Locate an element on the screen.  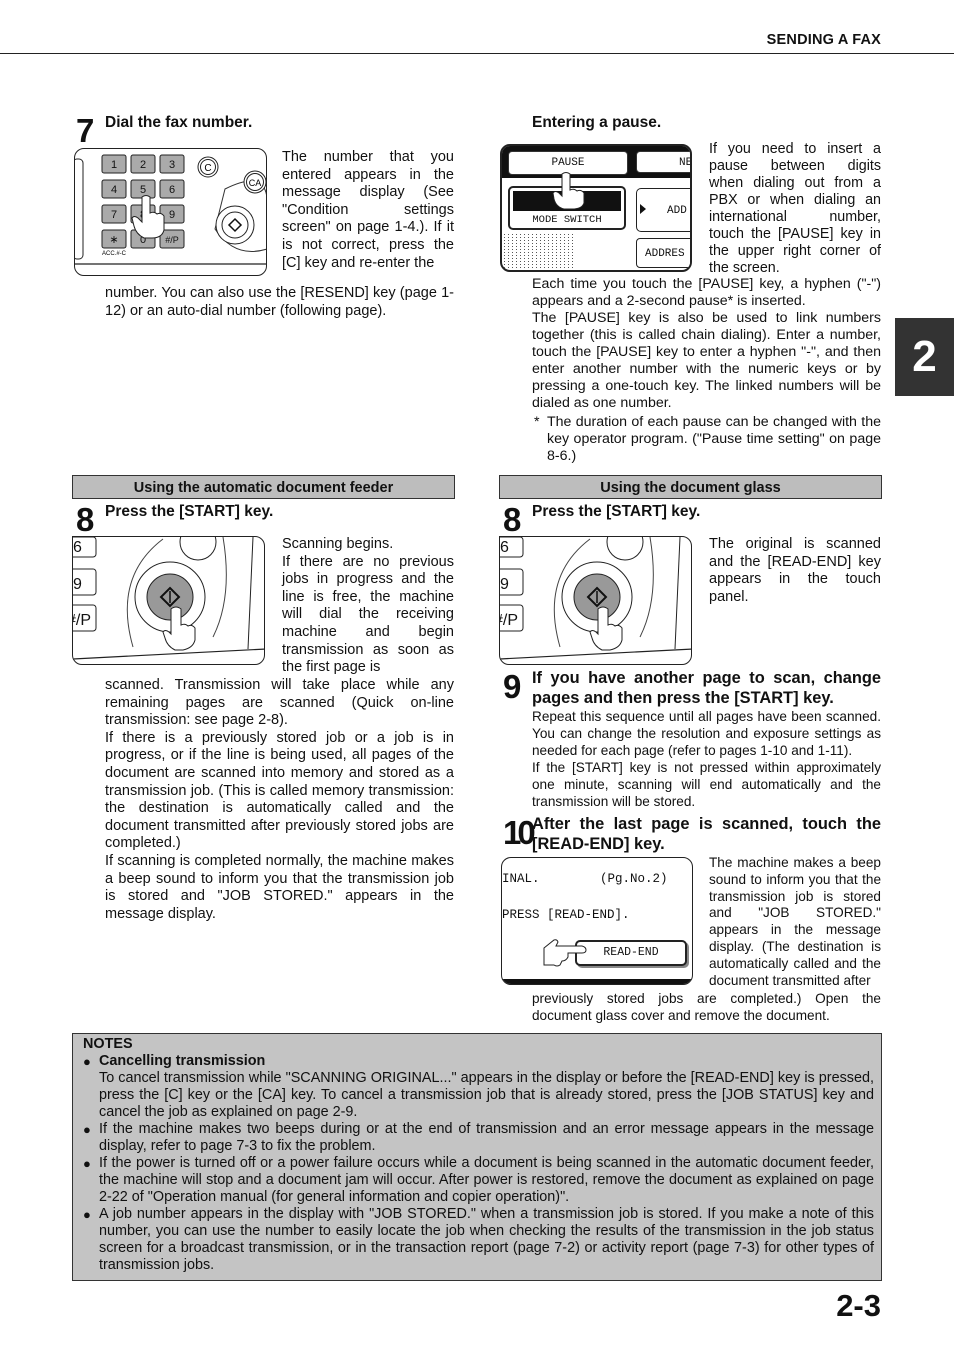
hand-pointer-icon is located at coordinates (568, 191).